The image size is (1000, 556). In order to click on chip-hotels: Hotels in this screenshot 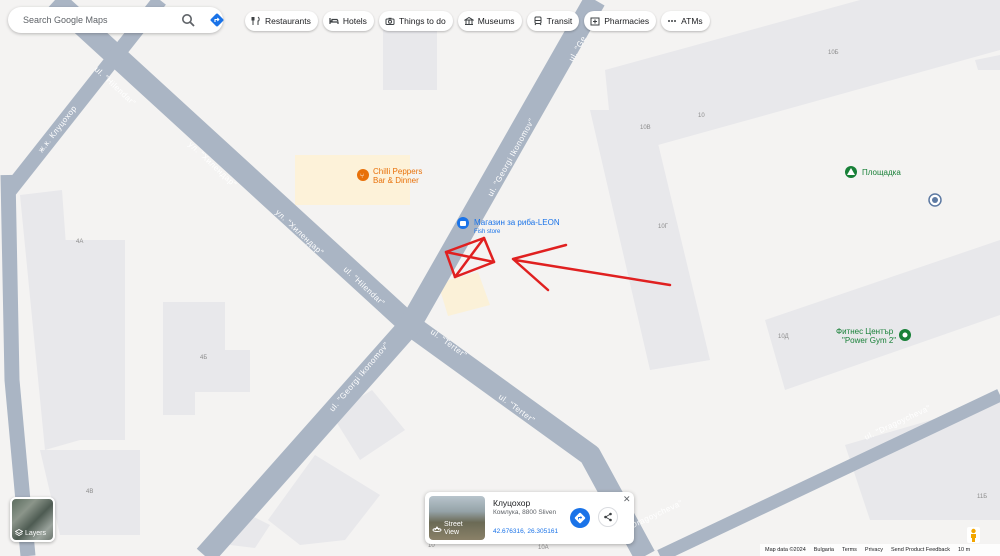, I will do `click(348, 21)`.